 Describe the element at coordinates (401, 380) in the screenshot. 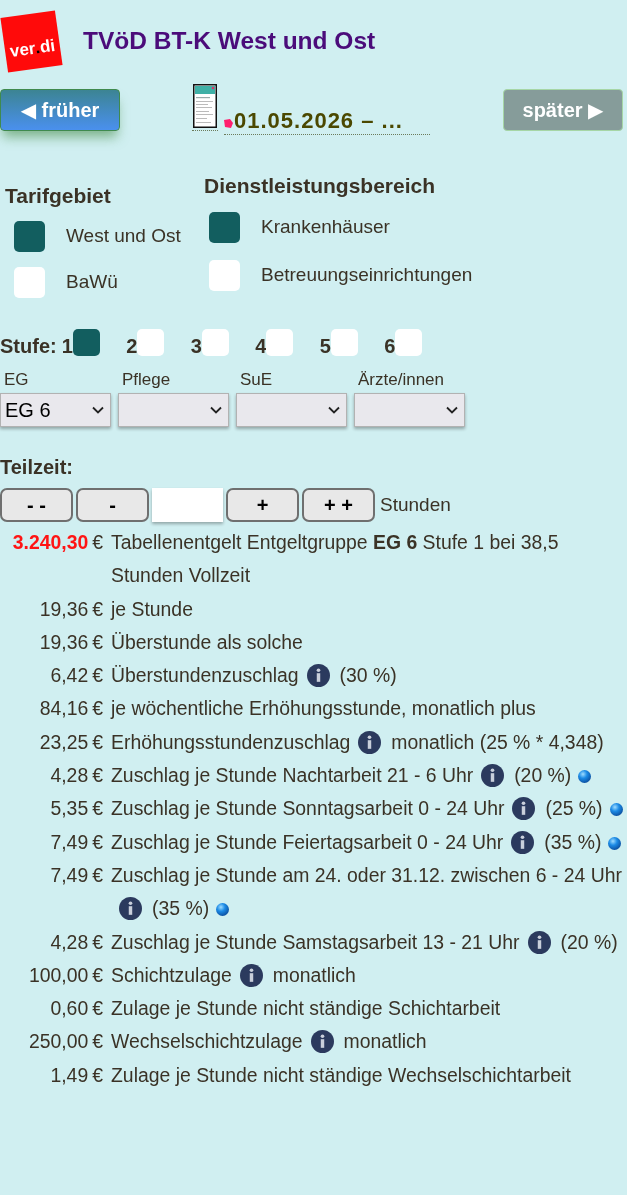

I see `select-label: Ärzte/innen` at that location.